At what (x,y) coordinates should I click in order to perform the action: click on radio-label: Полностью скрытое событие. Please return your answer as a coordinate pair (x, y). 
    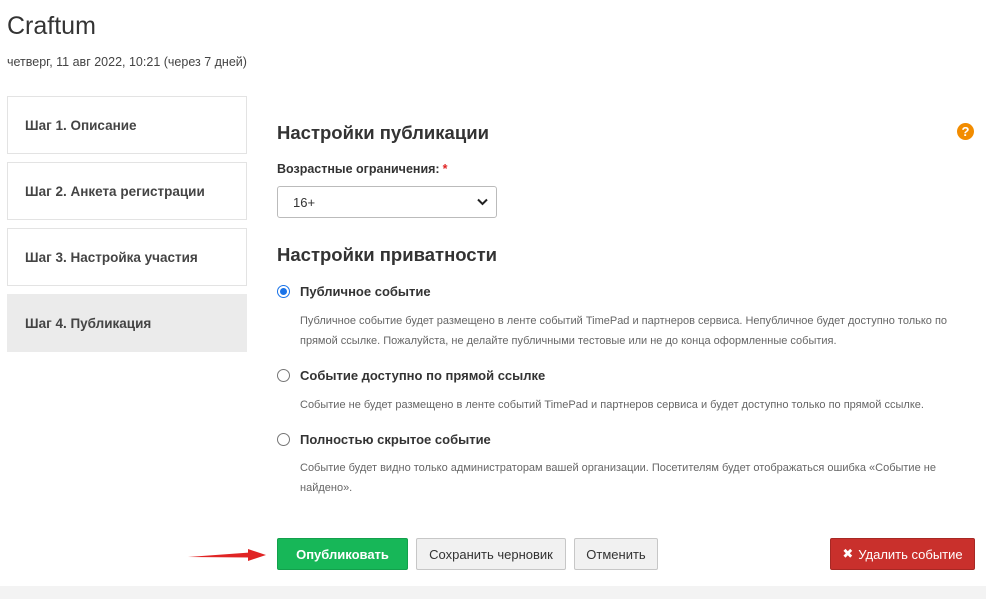
    Looking at the image, I should click on (395, 439).